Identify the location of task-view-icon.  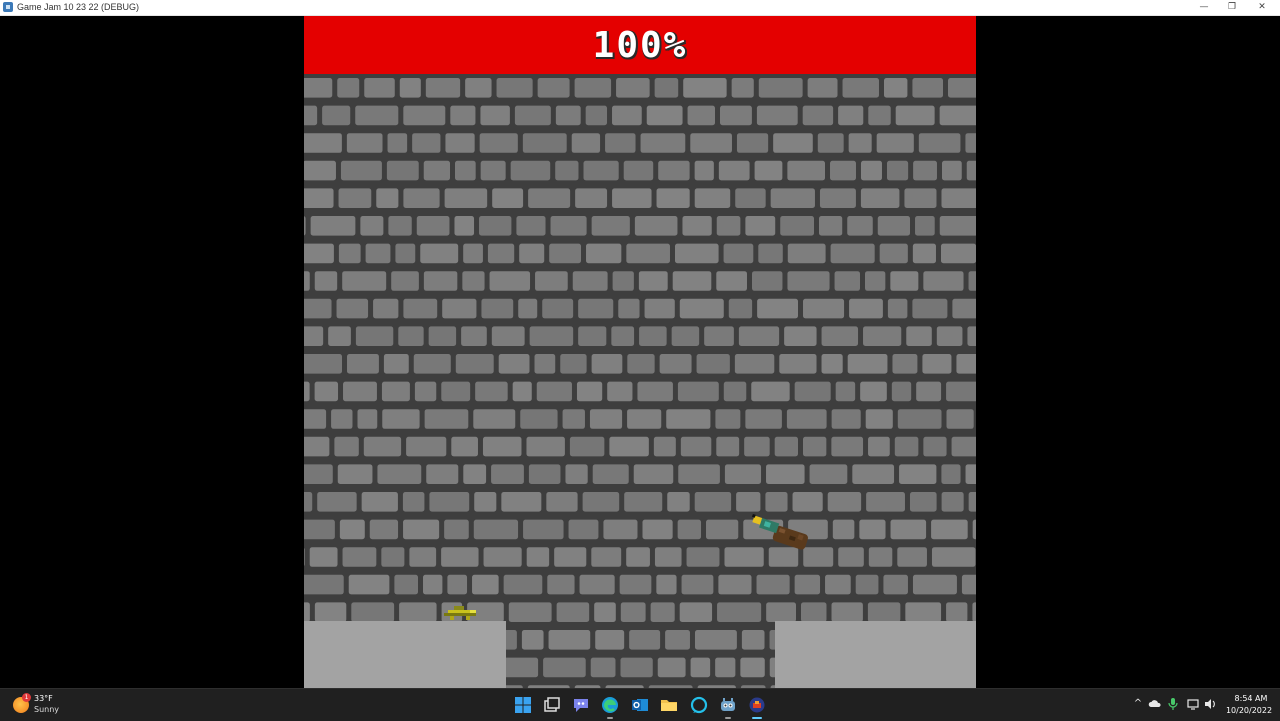
(552, 704).